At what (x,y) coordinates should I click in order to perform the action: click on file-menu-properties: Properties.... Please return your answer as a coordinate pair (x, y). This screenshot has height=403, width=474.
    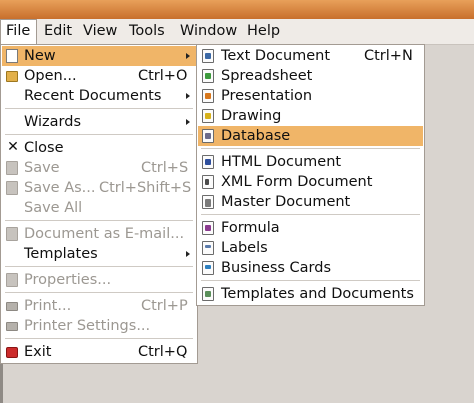
    Looking at the image, I should click on (99, 280).